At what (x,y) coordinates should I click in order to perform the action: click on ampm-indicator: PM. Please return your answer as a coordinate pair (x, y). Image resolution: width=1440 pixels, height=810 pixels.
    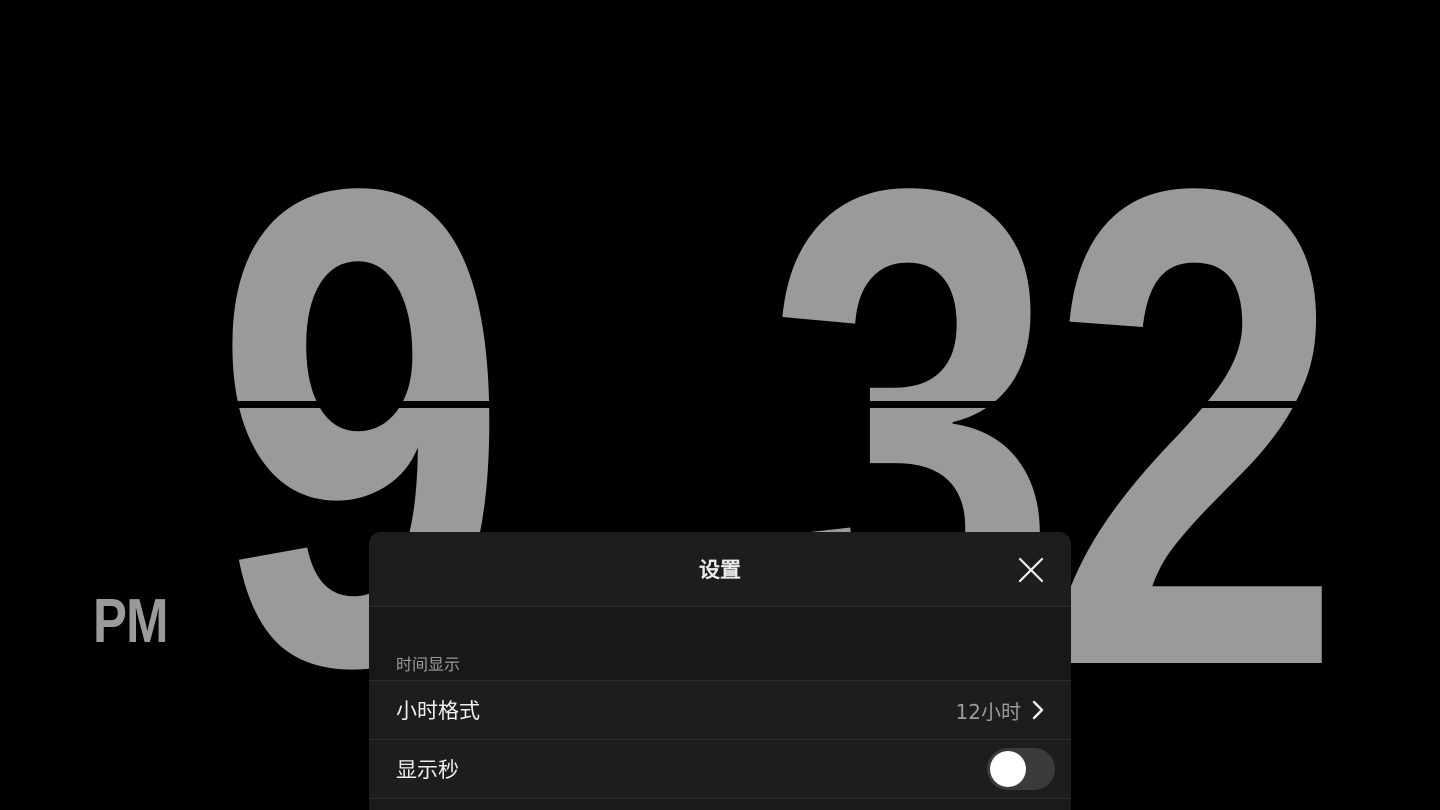
    Looking at the image, I should click on (130, 621).